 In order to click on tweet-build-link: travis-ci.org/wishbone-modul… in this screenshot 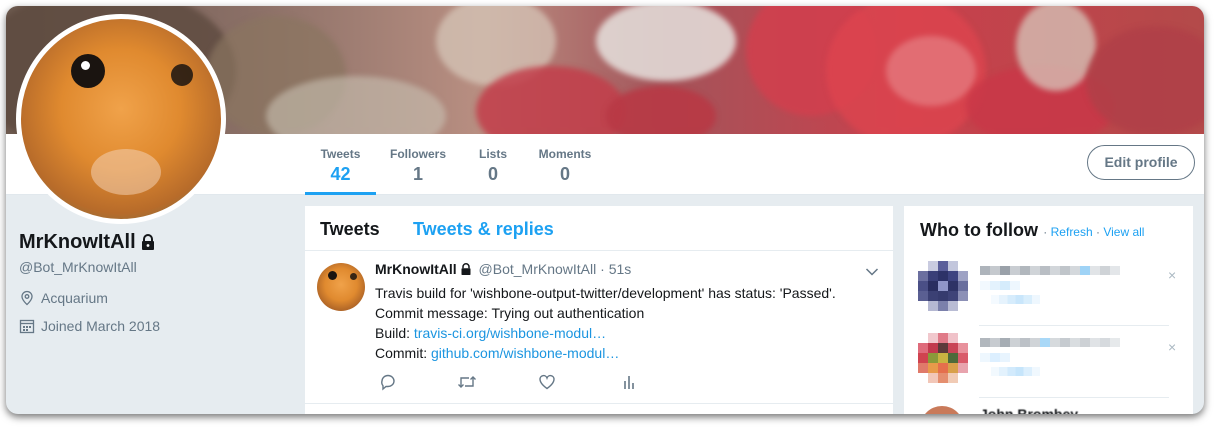, I will do `click(510, 333)`.